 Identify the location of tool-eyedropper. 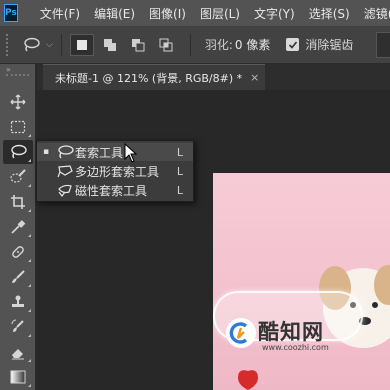
(18, 227).